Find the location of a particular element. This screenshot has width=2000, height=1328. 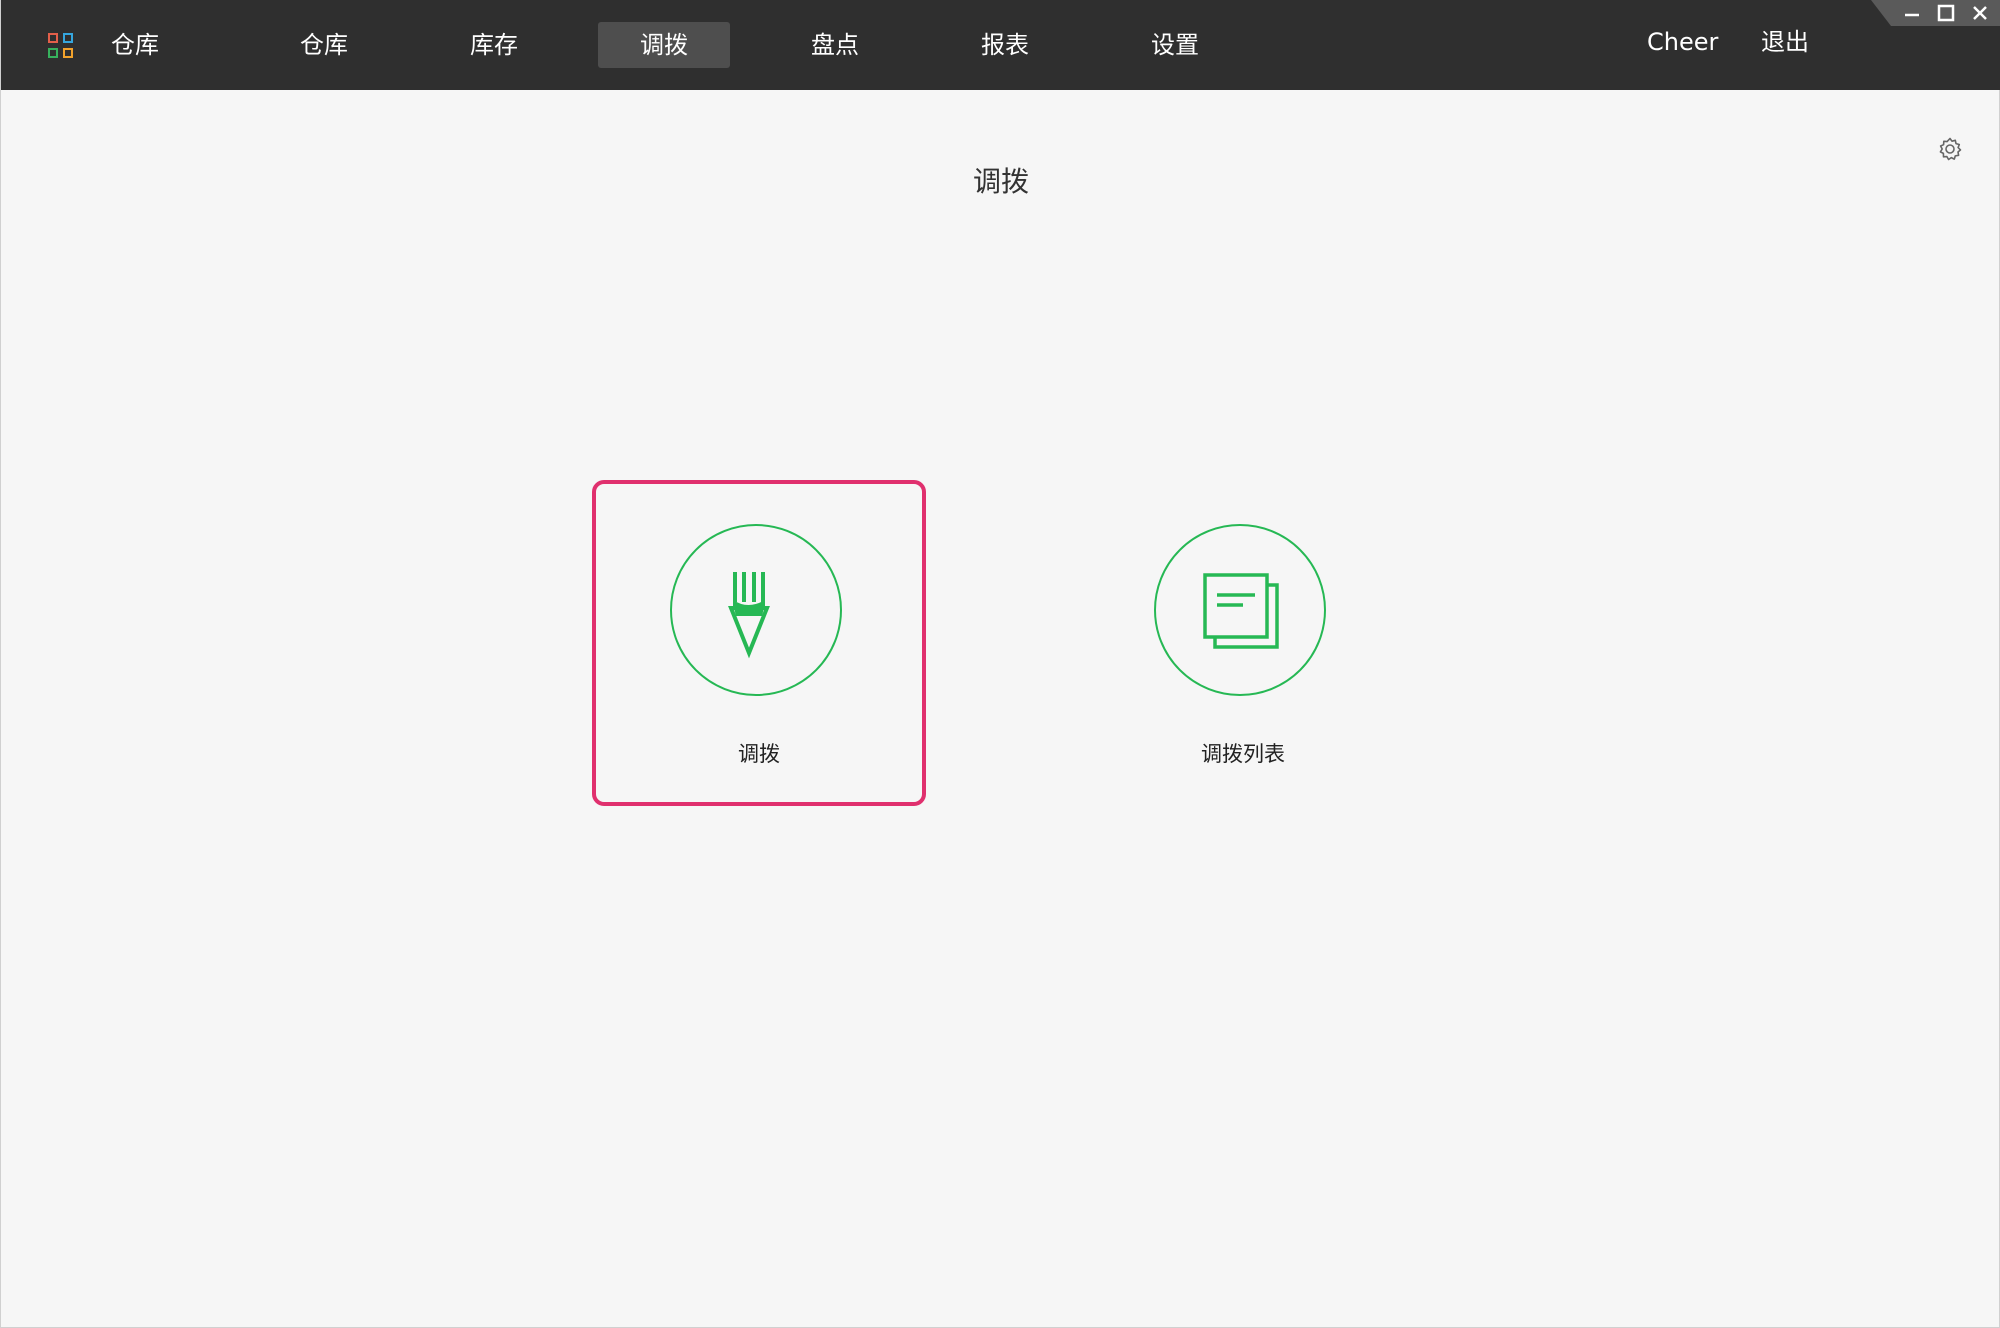

pencil-icon is located at coordinates (749, 615).